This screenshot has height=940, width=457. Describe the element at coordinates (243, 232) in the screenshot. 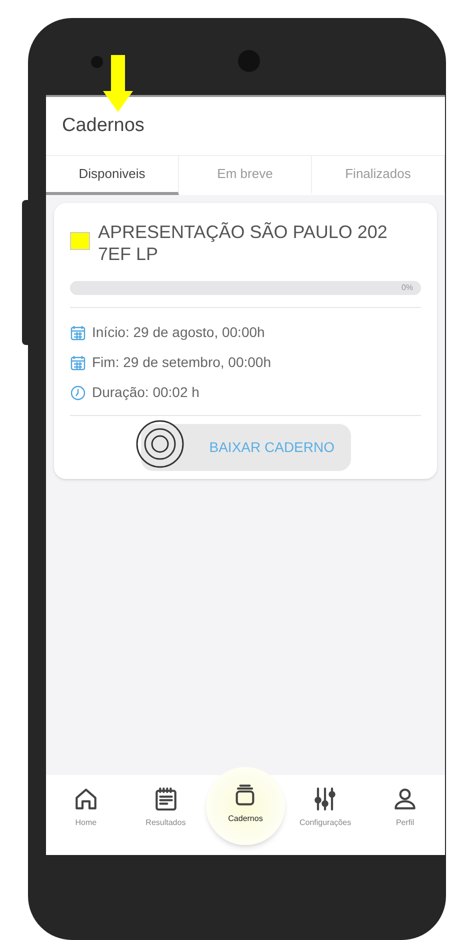

I see `notebook-title: APRESENTAÇÃO SÃO PAULO 202` at that location.